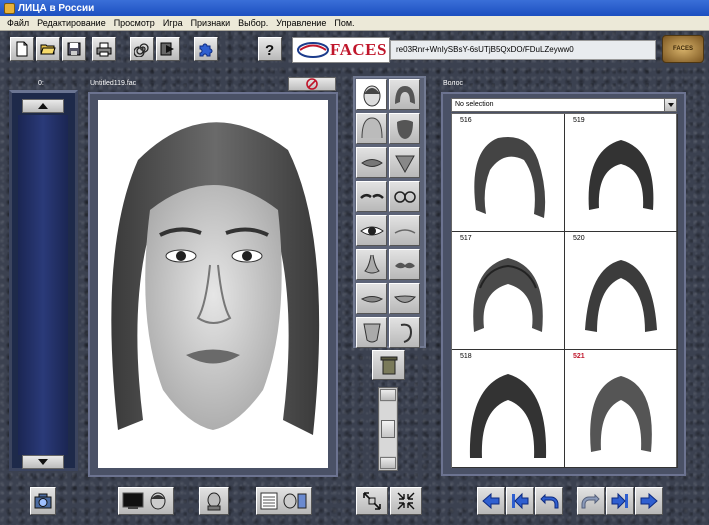 The width and height of the screenshot is (709, 525). I want to click on dropdown-value: No selection, so click(474, 104).